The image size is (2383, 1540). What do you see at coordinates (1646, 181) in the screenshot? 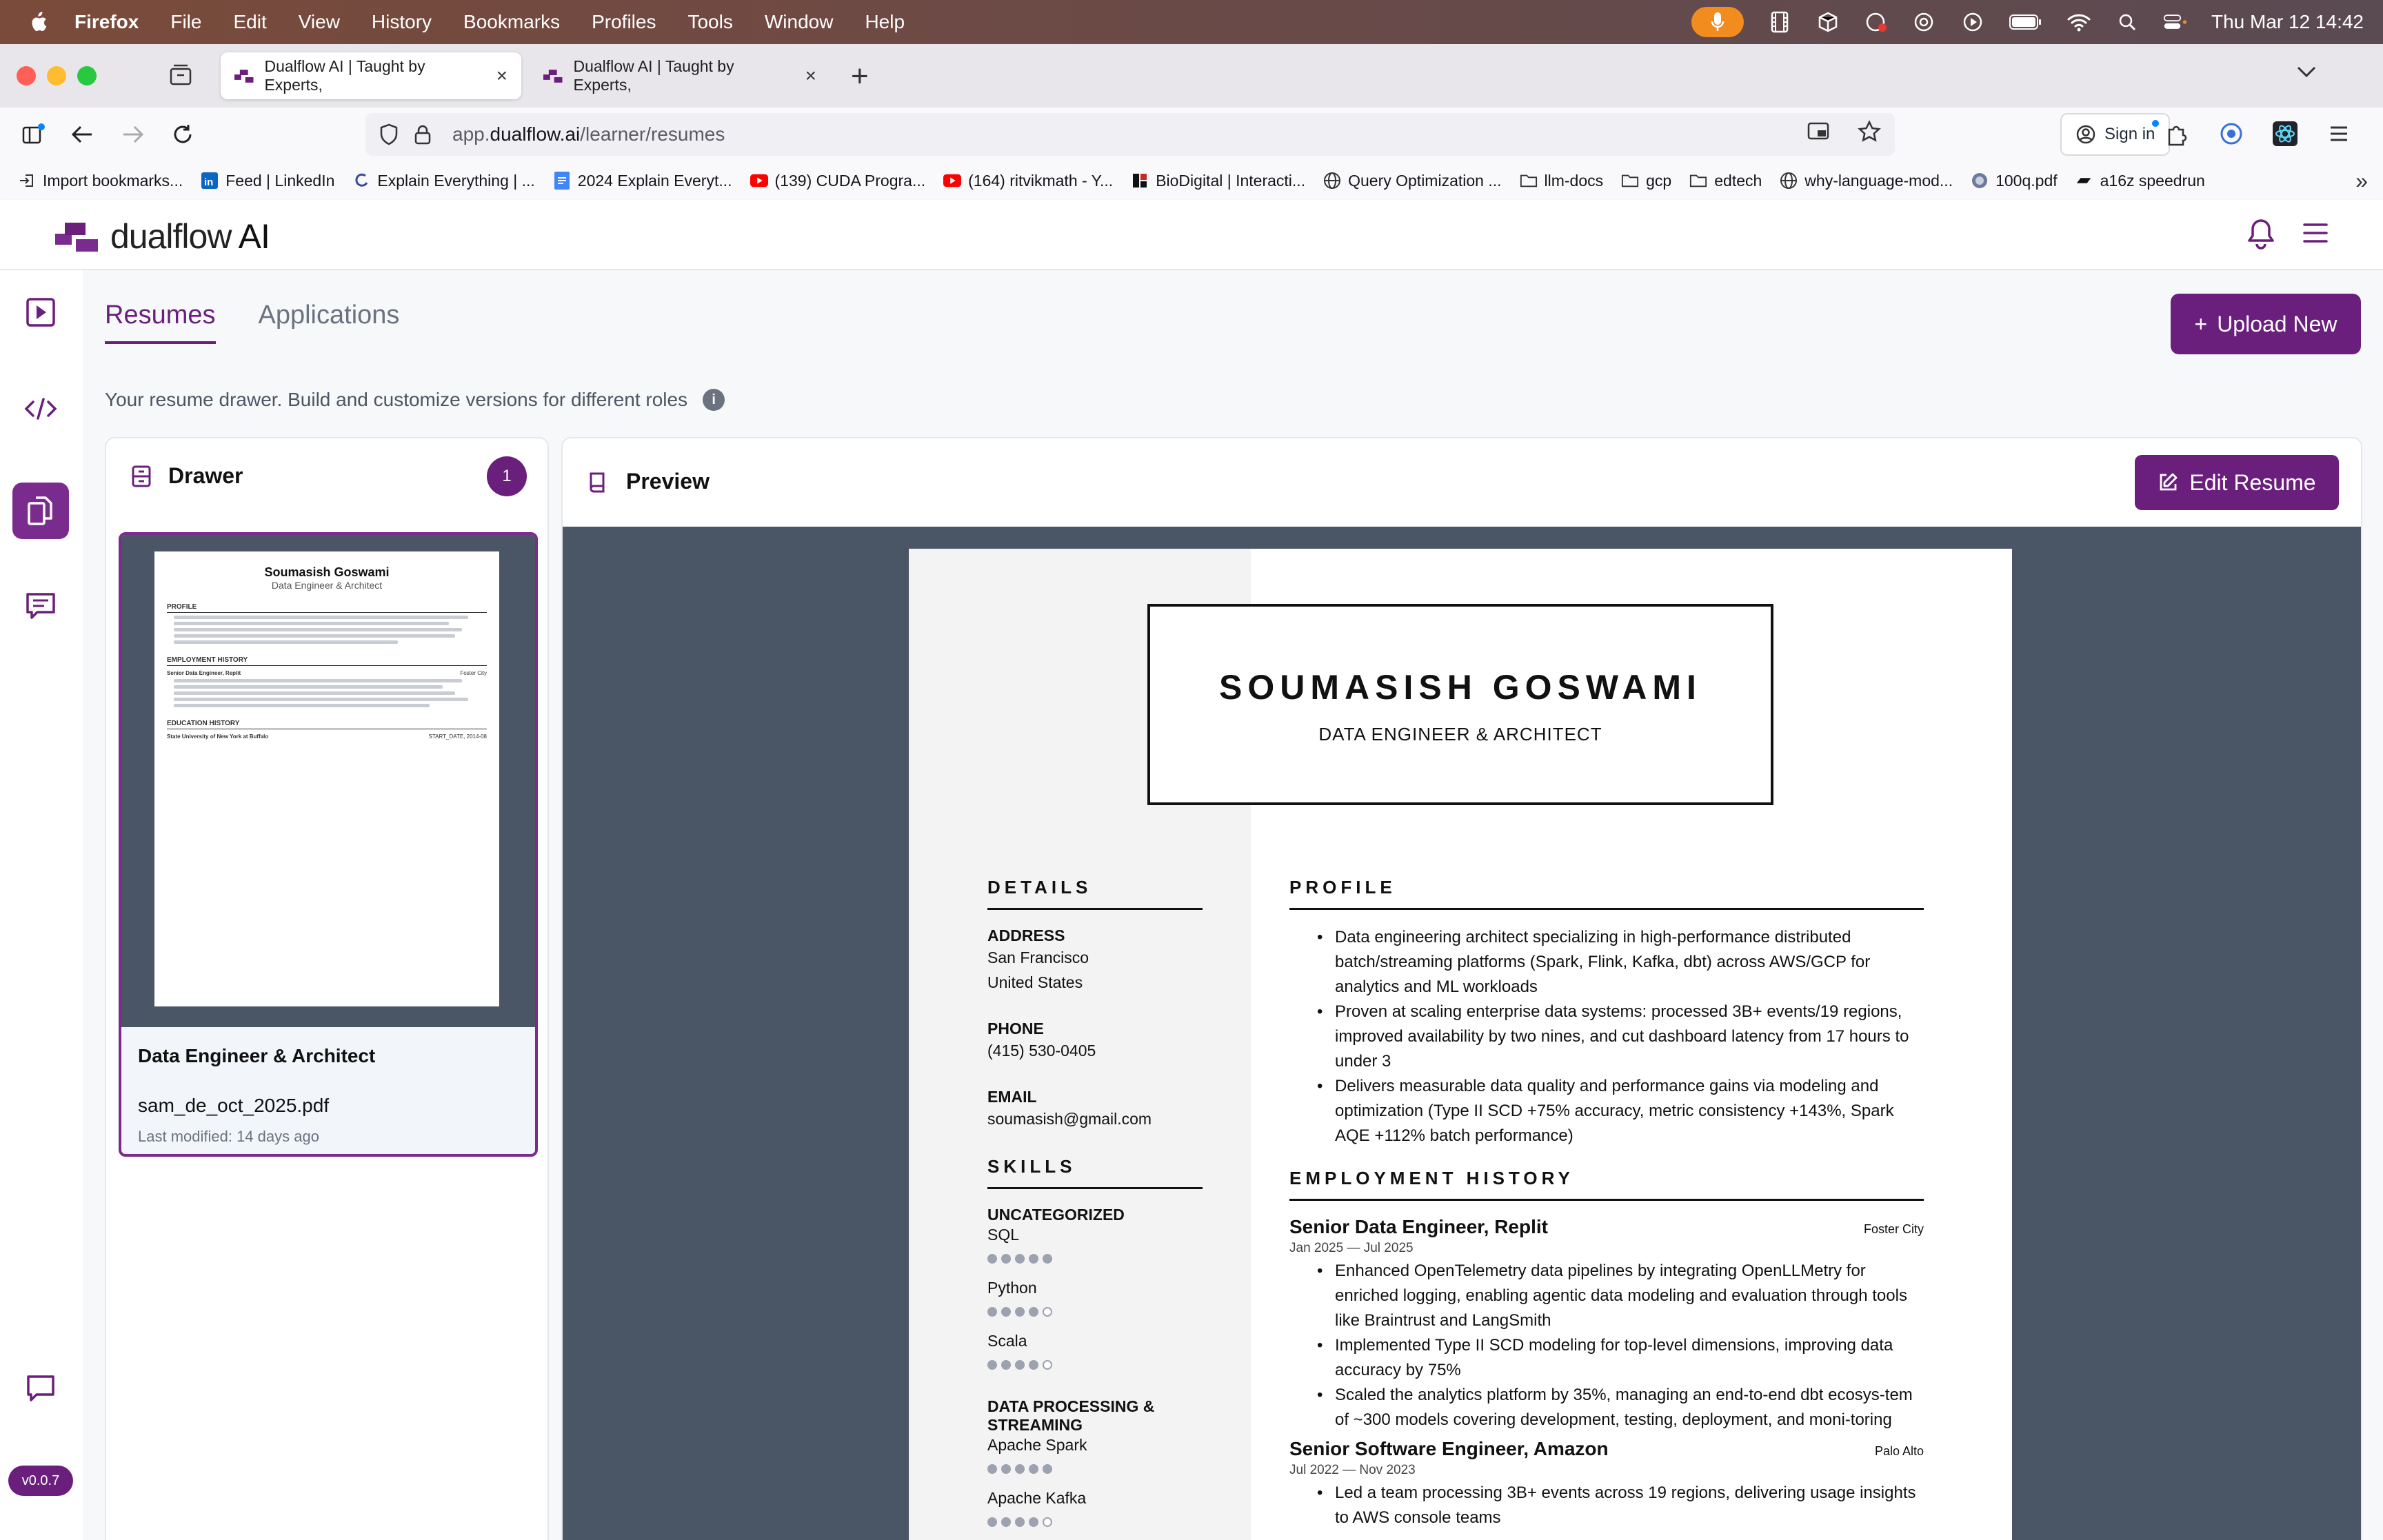
I see `bookmark-folder-gcp: gcp` at bounding box center [1646, 181].